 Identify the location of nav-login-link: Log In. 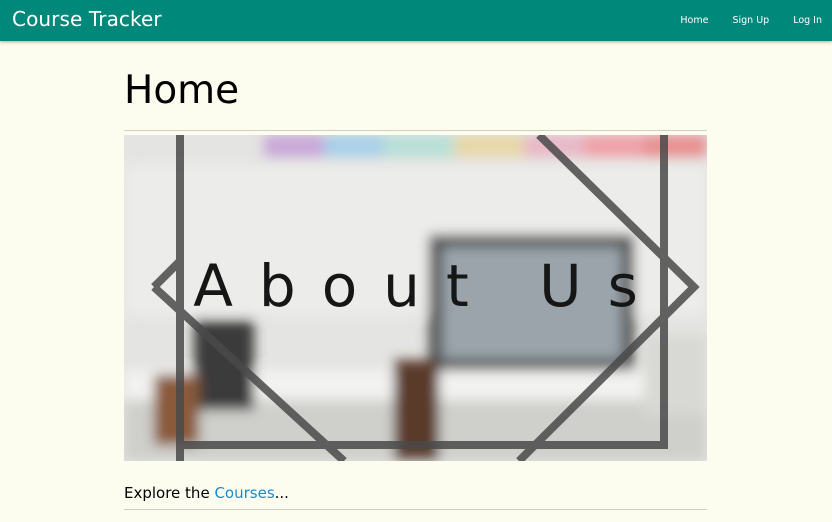
(807, 20).